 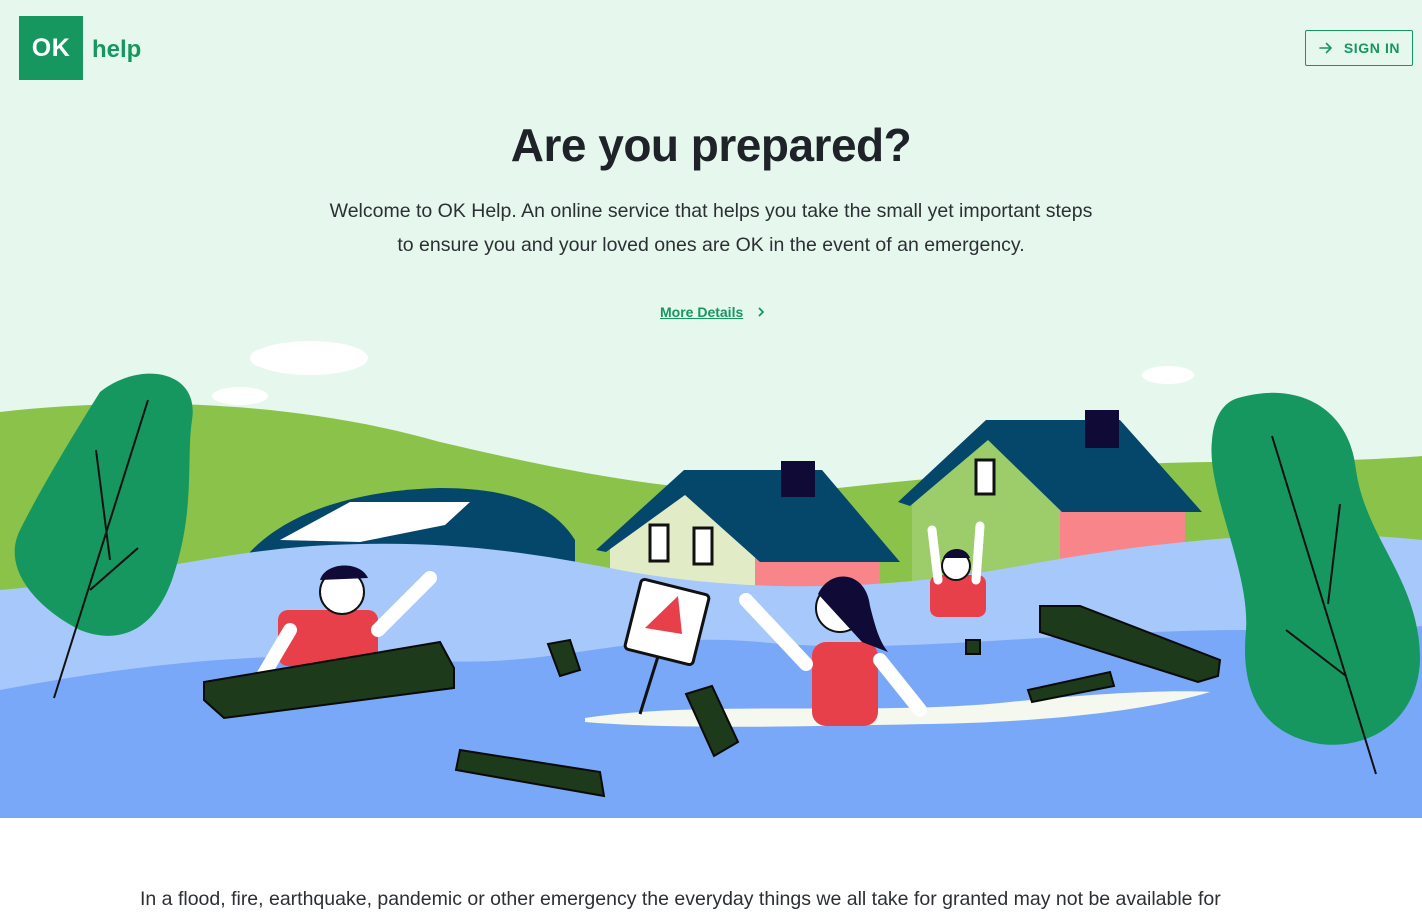 What do you see at coordinates (117, 49) in the screenshot?
I see `logo-word: help` at bounding box center [117, 49].